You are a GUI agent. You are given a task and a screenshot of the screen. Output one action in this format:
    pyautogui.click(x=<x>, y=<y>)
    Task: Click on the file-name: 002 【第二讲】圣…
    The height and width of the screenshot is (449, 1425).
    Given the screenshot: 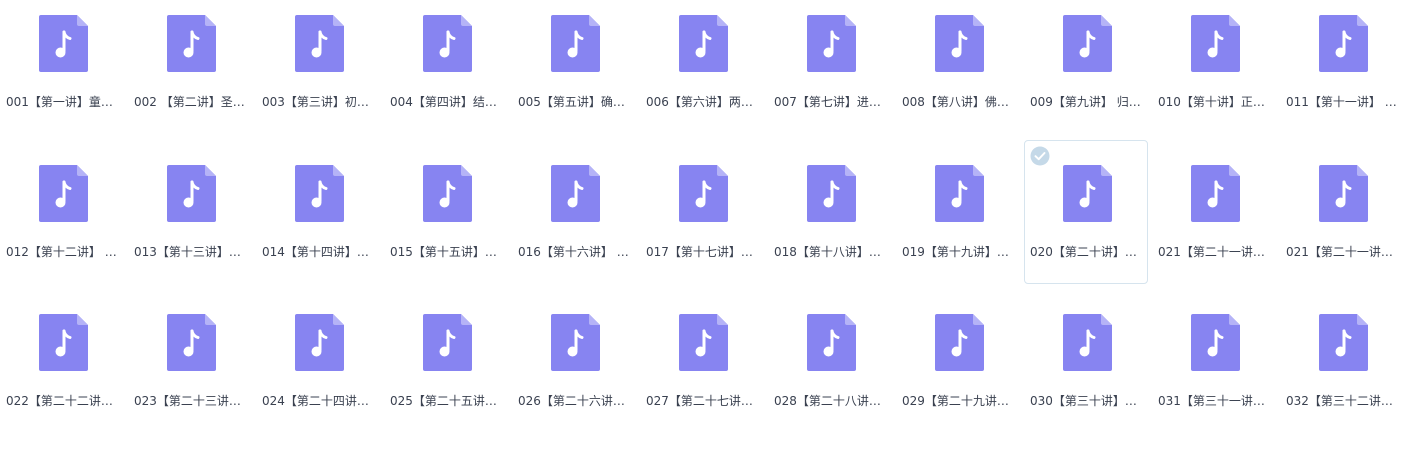 What is the action you would take?
    pyautogui.click(x=189, y=102)
    